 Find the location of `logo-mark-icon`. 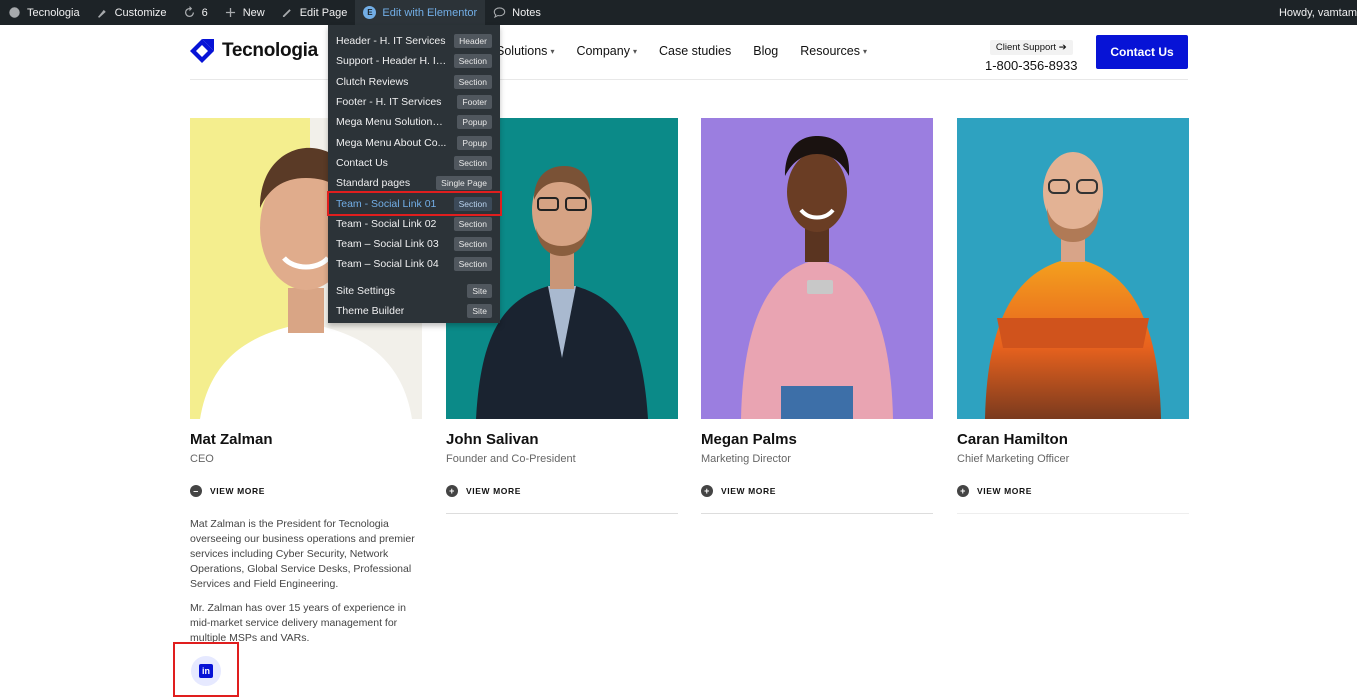

logo-mark-icon is located at coordinates (202, 51).